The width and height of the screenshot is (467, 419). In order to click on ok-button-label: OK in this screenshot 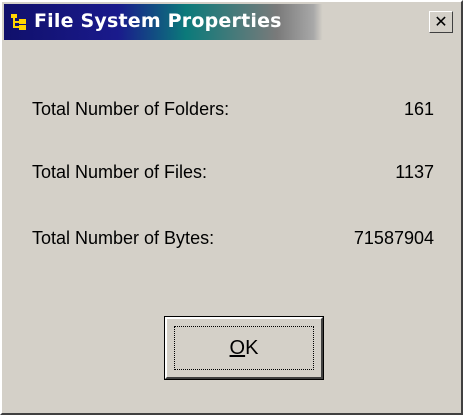, I will do `click(244, 348)`.